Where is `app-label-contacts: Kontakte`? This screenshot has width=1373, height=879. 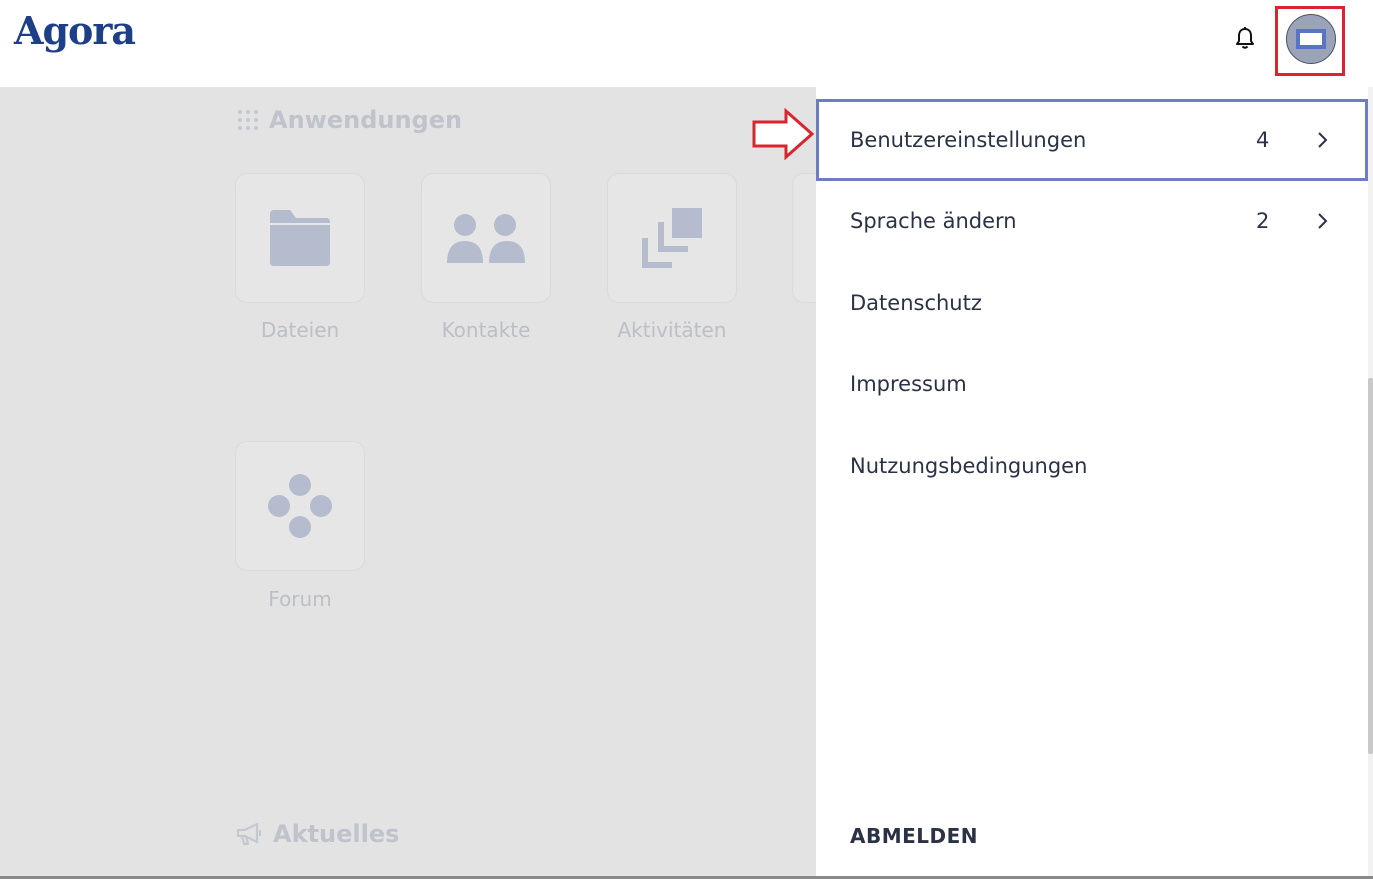 app-label-contacts: Kontakte is located at coordinates (486, 330).